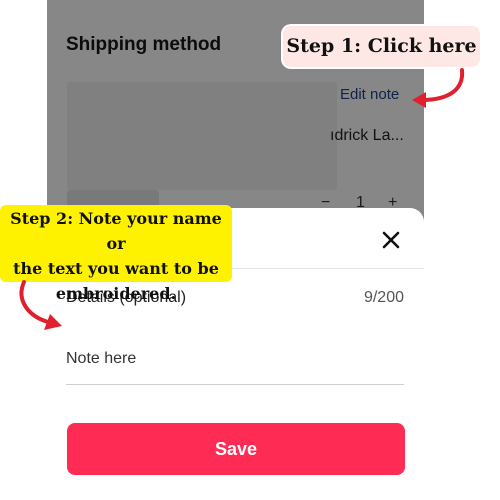  What do you see at coordinates (236, 449) in the screenshot?
I see `save-button: Save` at bounding box center [236, 449].